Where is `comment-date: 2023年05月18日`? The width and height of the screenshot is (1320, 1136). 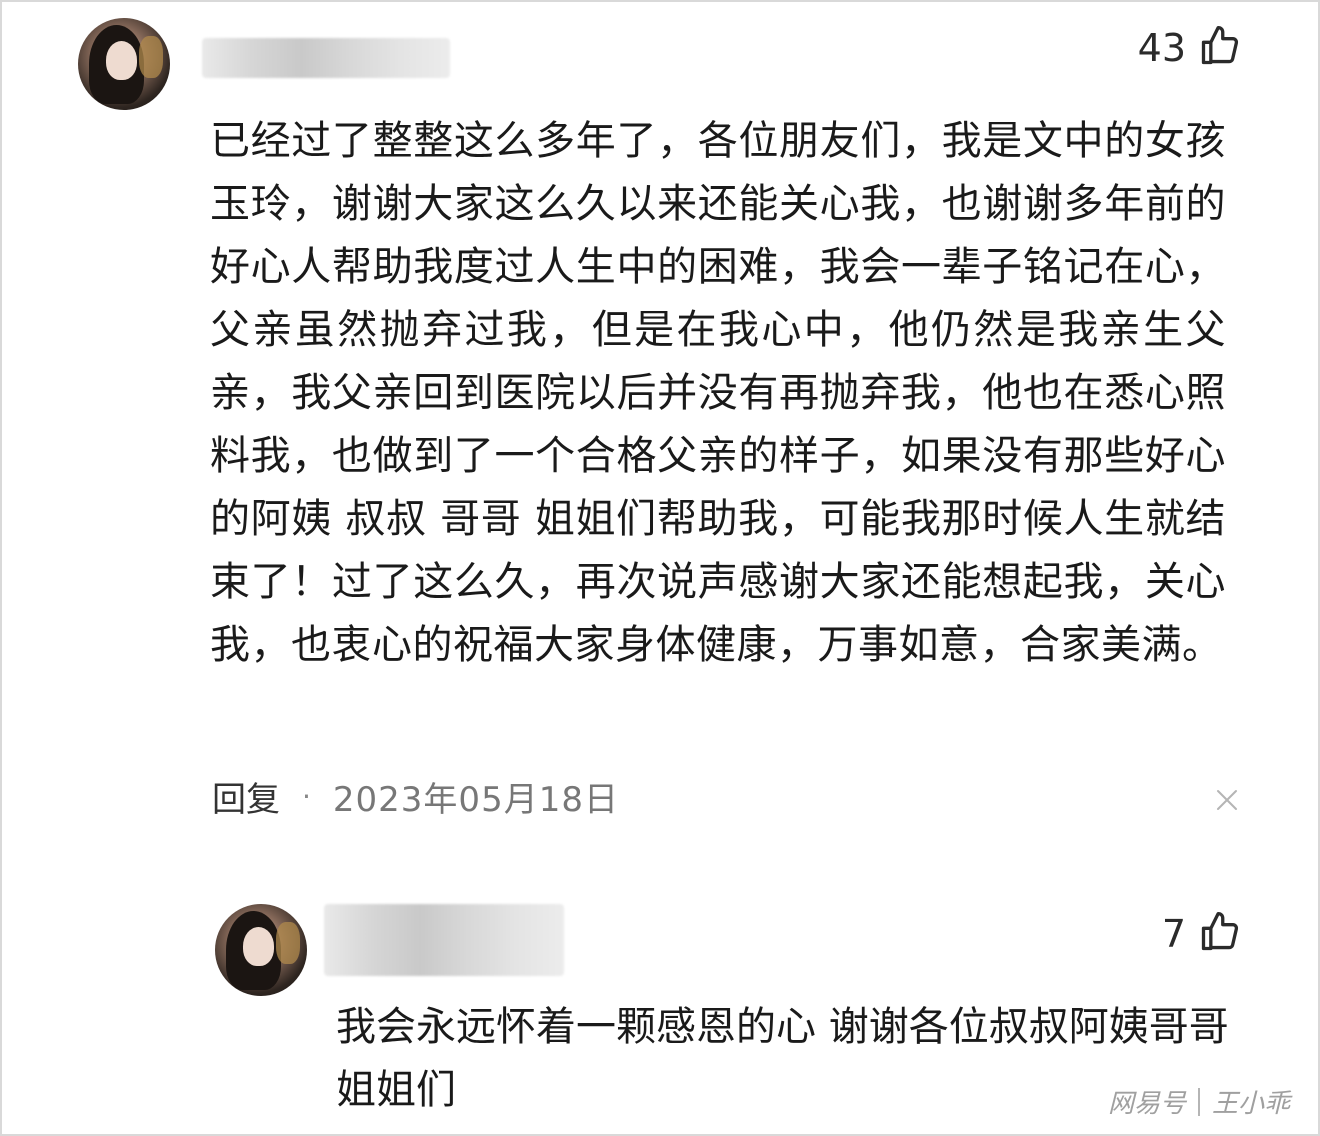 comment-date: 2023年05月18日 is located at coordinates (475, 800).